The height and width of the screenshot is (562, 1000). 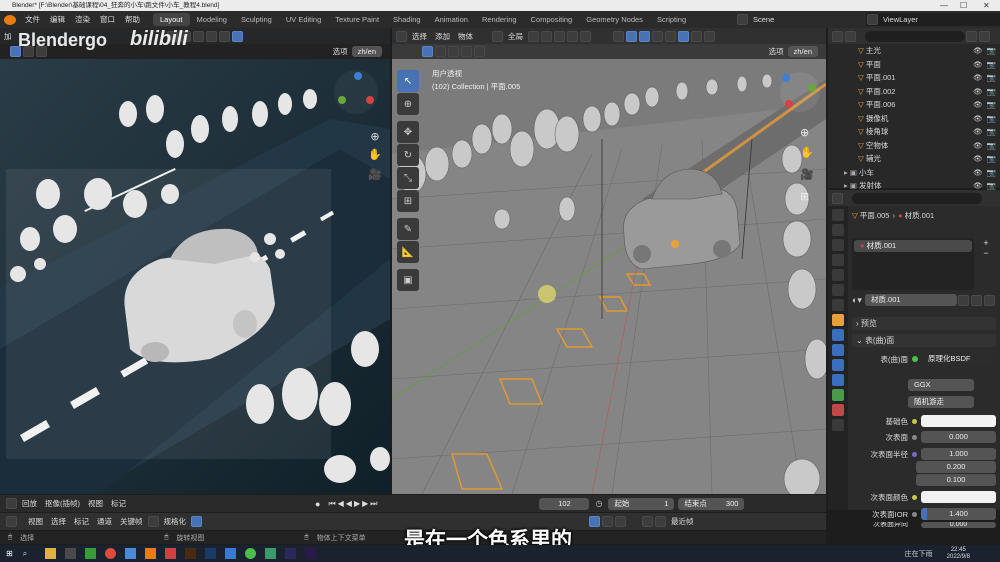 I want to click on explorer-app-icon, so click(x=51, y=553).